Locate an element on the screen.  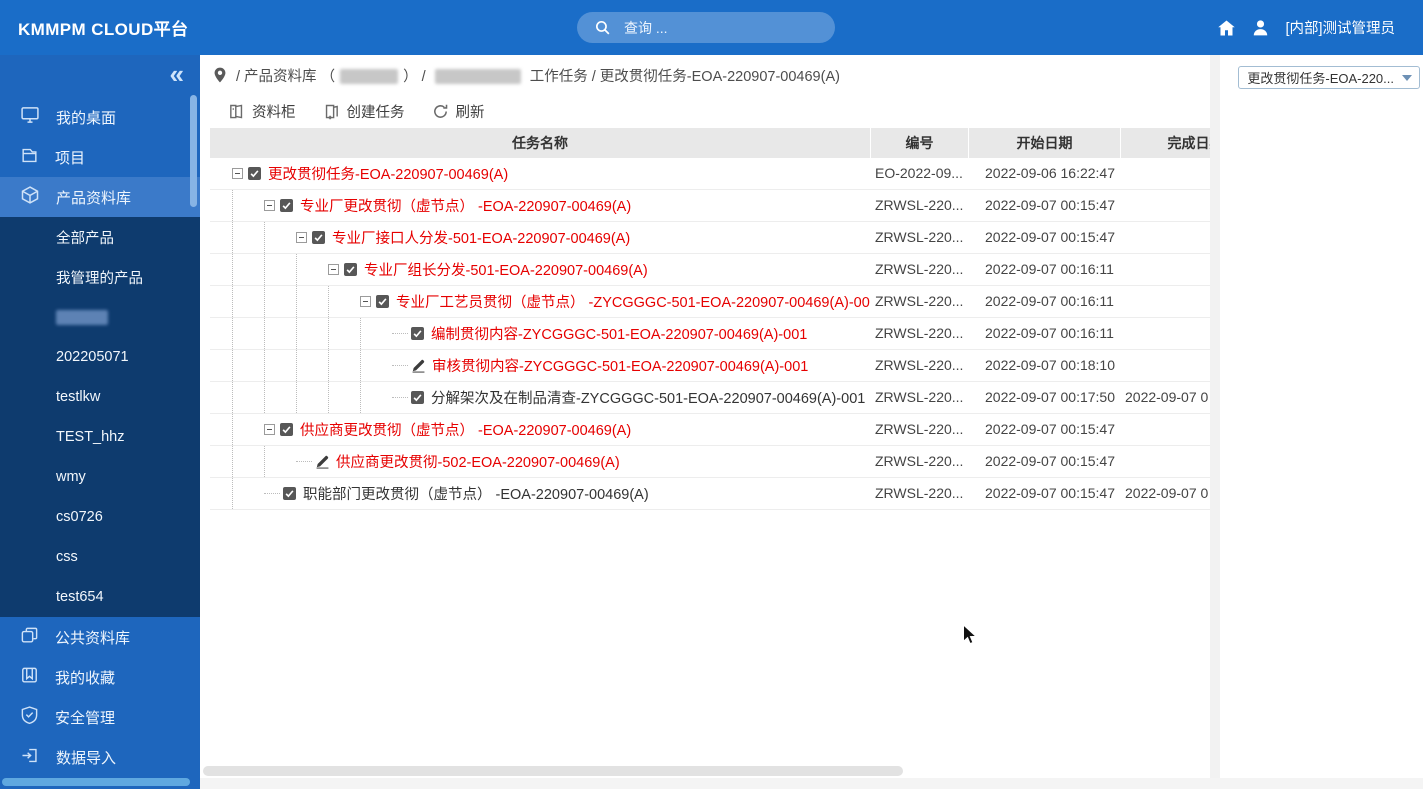
import-icon is located at coordinates (30, 757).